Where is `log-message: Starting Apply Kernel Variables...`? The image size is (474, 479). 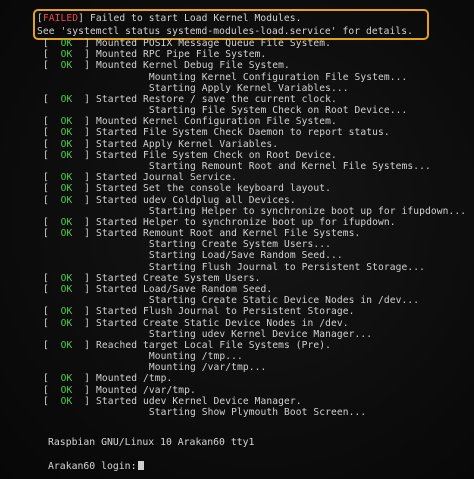 log-message: Starting Apply Kernel Variables... is located at coordinates (222, 88).